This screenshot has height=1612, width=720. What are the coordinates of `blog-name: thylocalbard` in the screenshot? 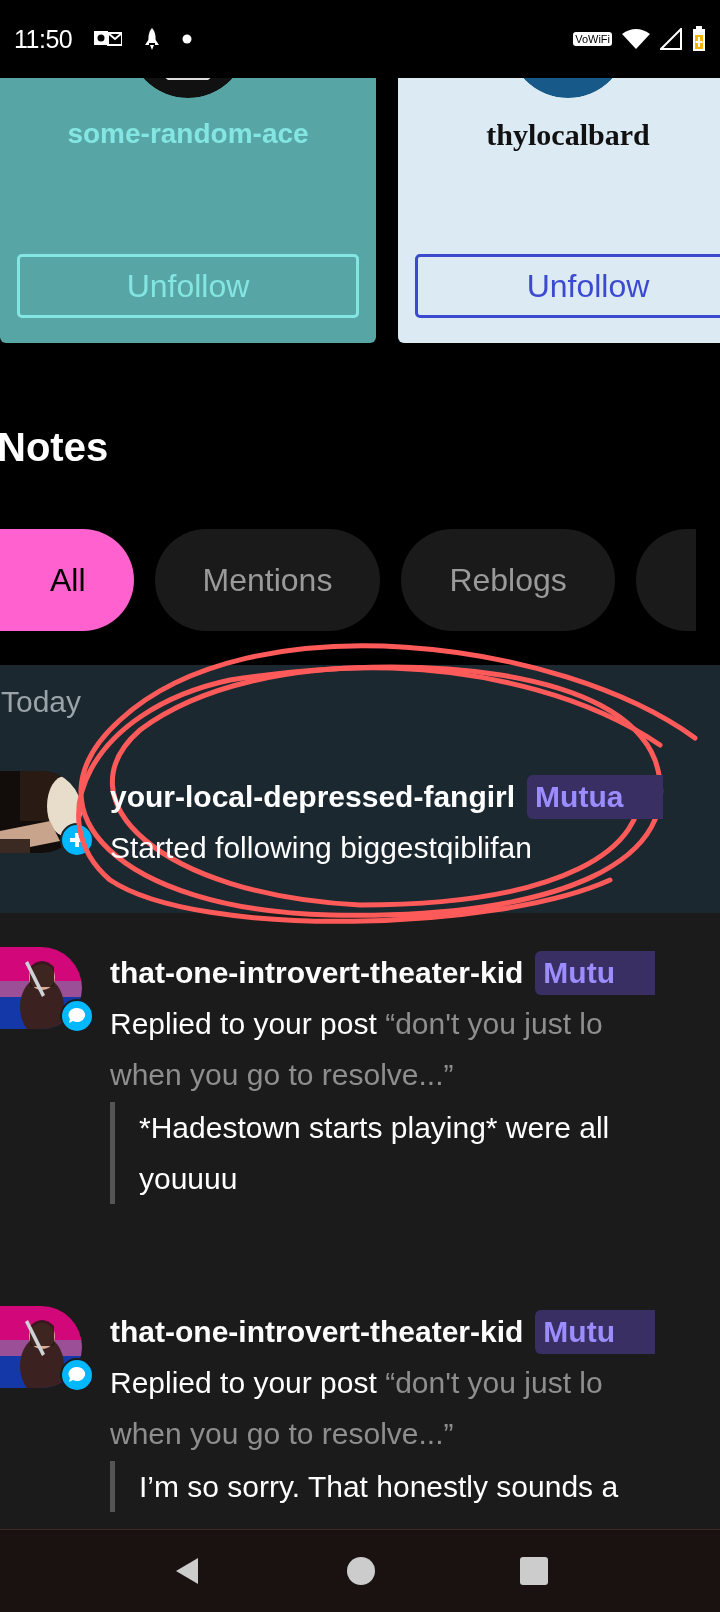 It's located at (568, 135).